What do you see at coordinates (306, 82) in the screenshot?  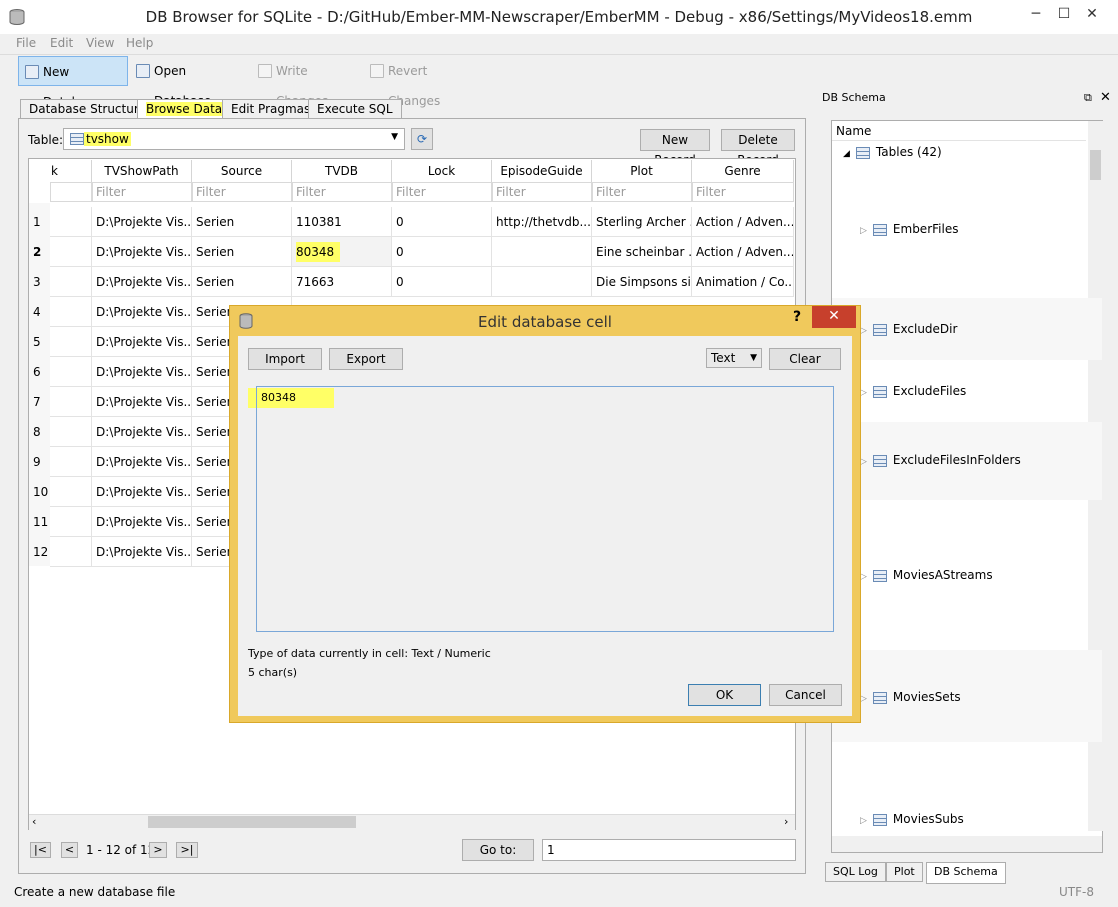 I see `write-changes-button: Write Changes` at bounding box center [306, 82].